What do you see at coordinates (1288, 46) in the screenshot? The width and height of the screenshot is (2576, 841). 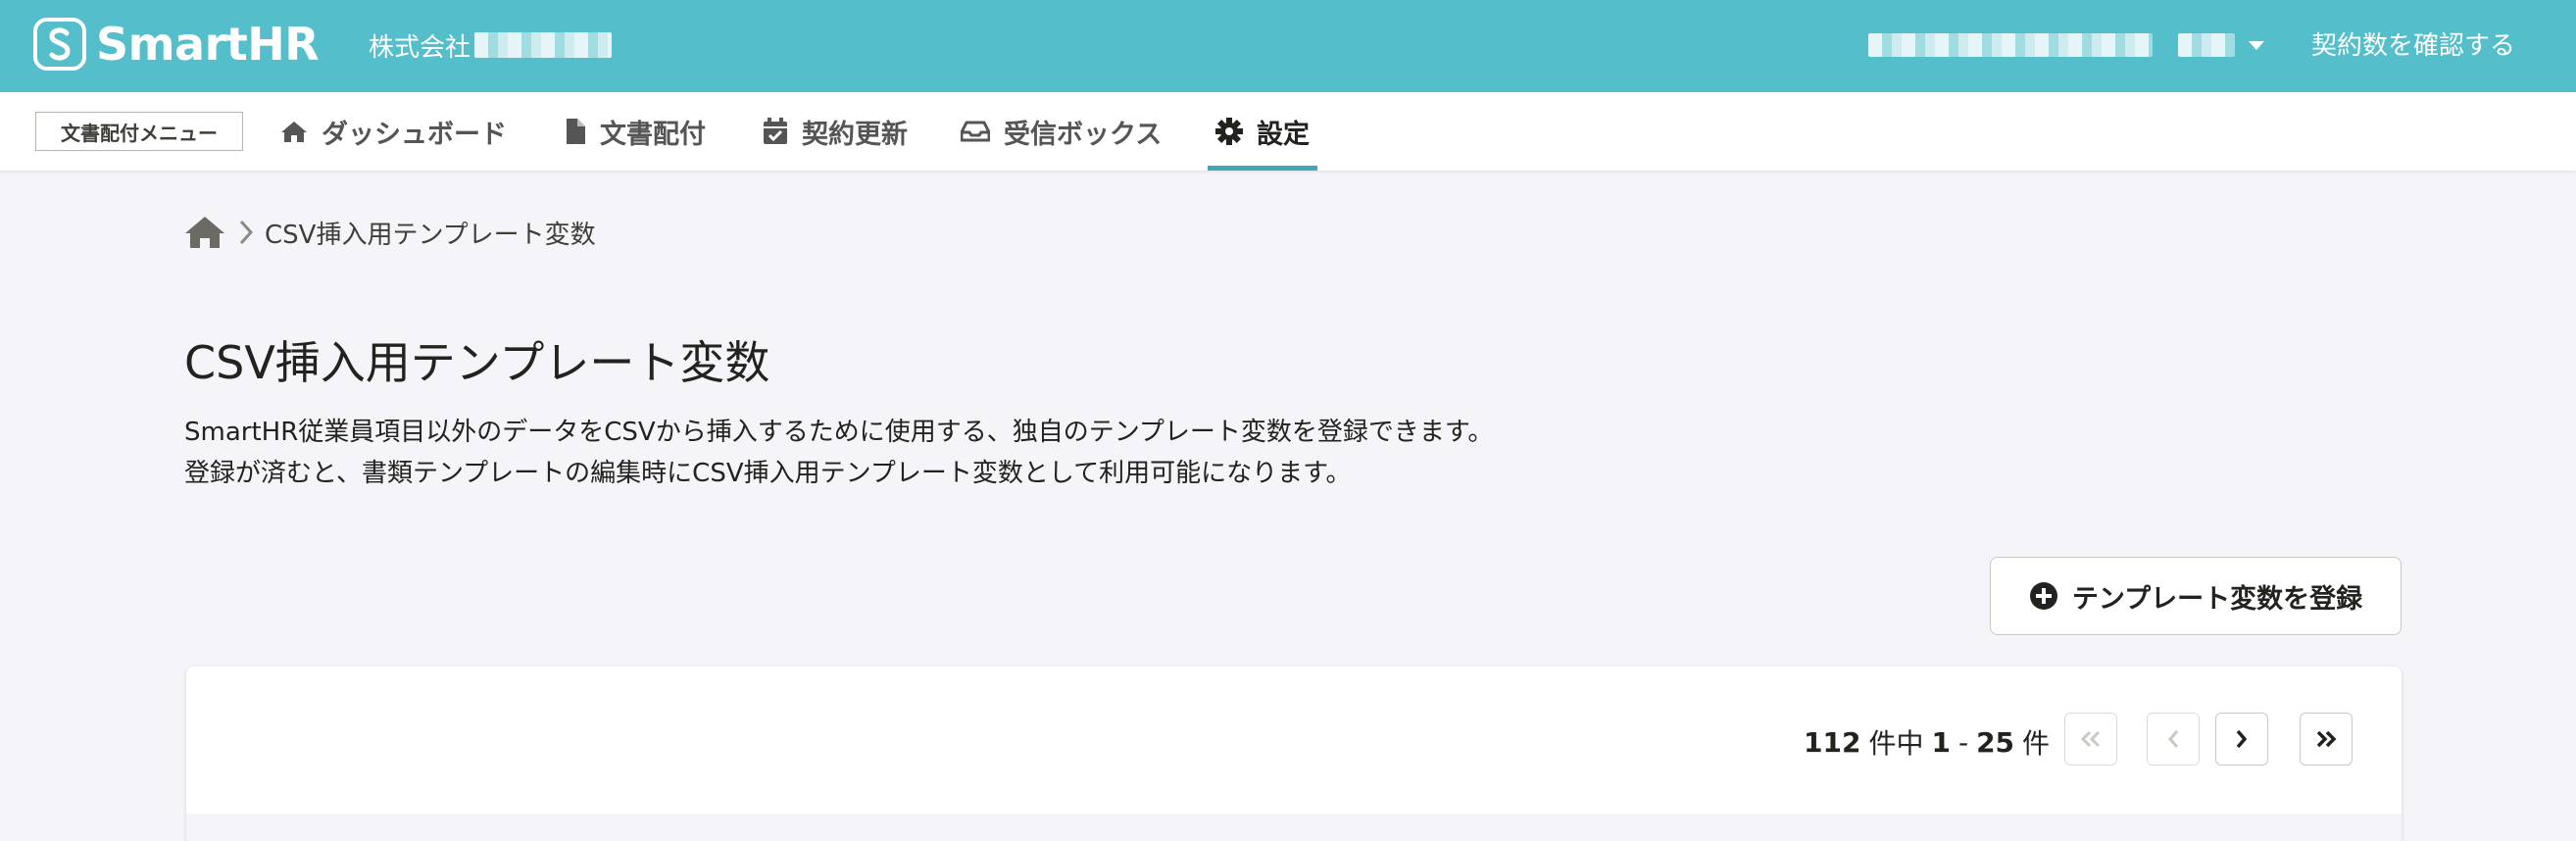 I see `app-header: SmartHR 株式会社 契約数を確認する` at bounding box center [1288, 46].